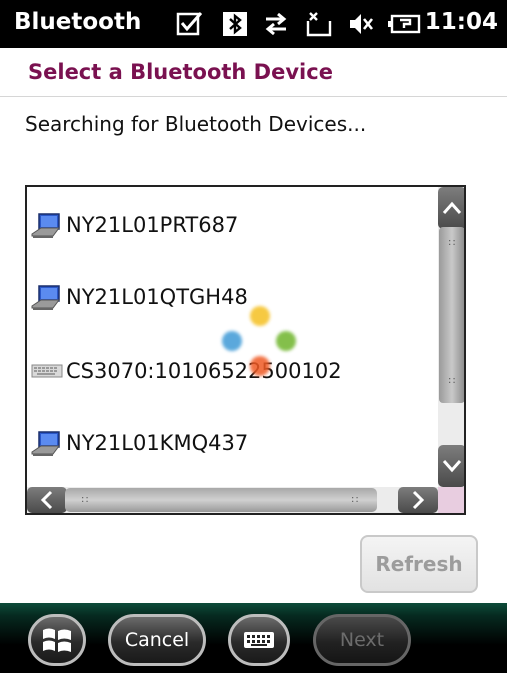 The width and height of the screenshot is (507, 673). I want to click on device-name: NY21L01PRT687, so click(152, 225).